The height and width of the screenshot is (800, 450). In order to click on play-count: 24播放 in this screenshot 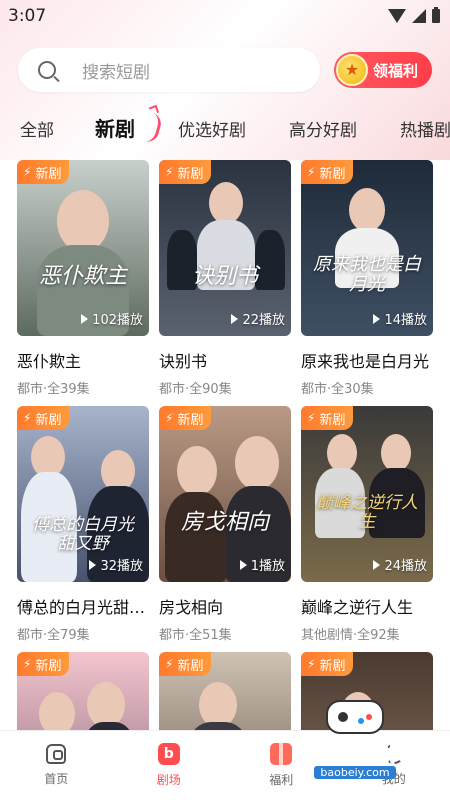, I will do `click(400, 564)`.